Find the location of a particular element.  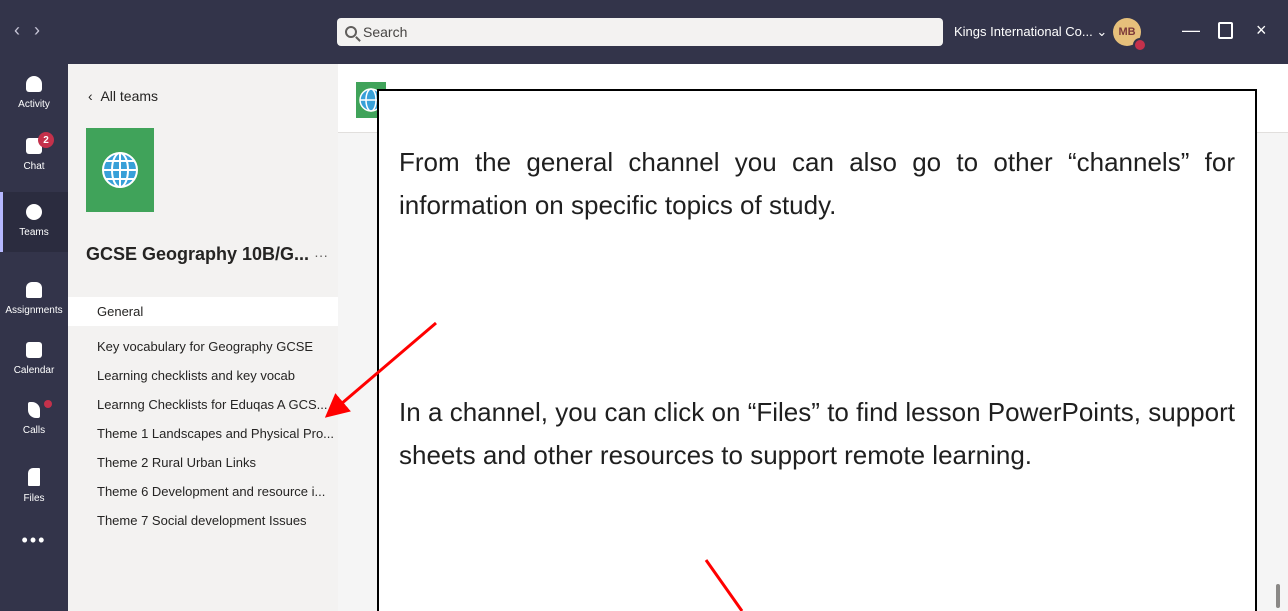

globe-icon is located at coordinates (120, 170).